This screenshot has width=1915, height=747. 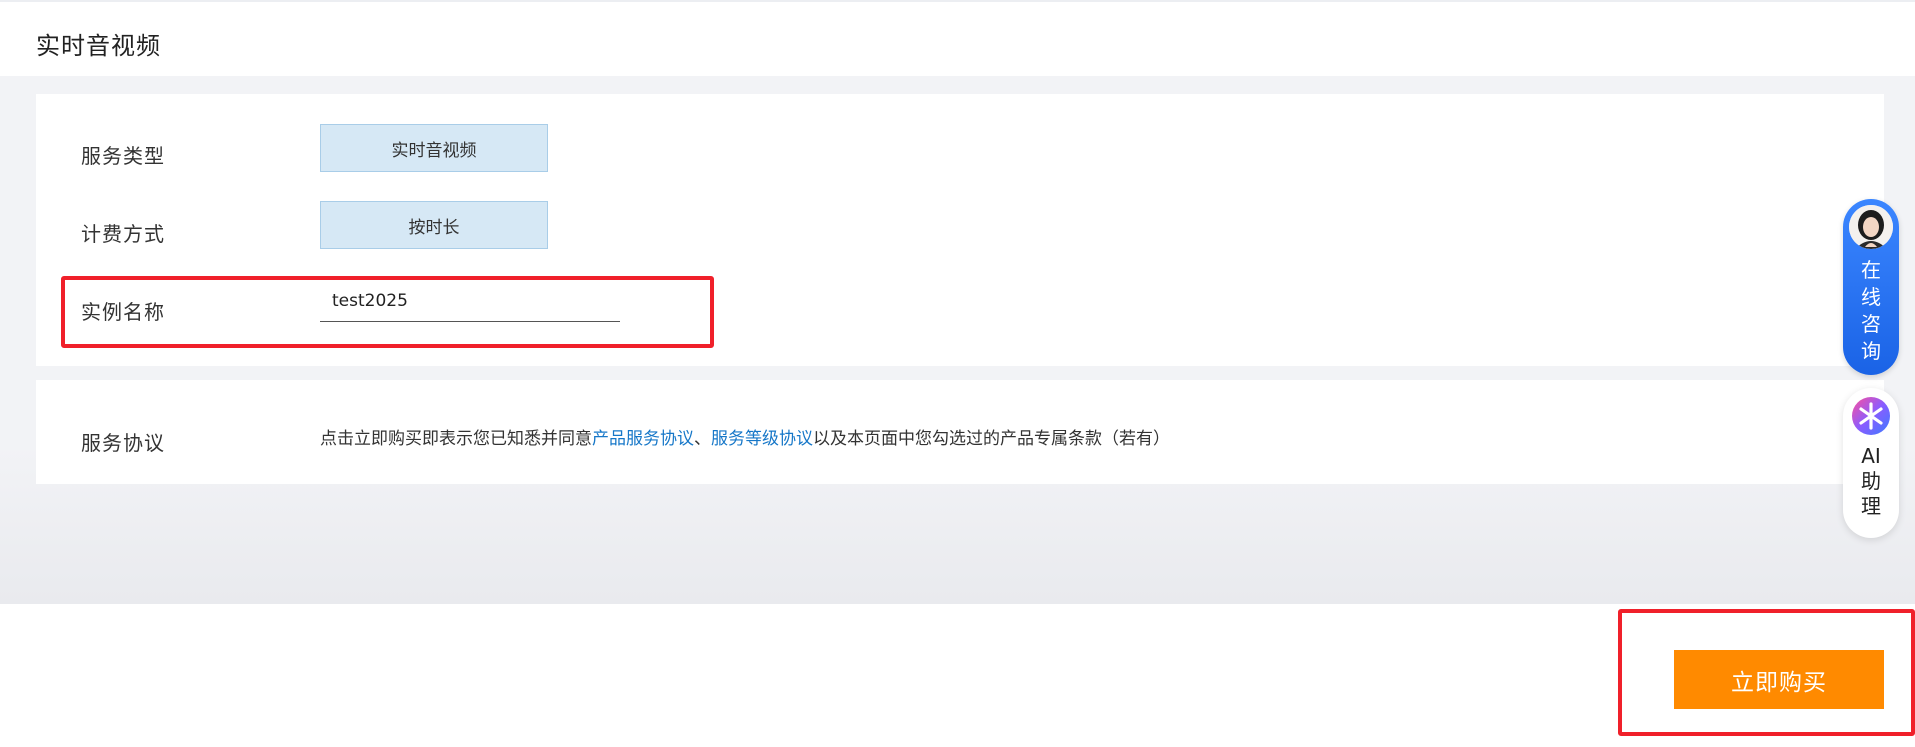 What do you see at coordinates (957, 39) in the screenshot?
I see `page-header: 实时音视频` at bounding box center [957, 39].